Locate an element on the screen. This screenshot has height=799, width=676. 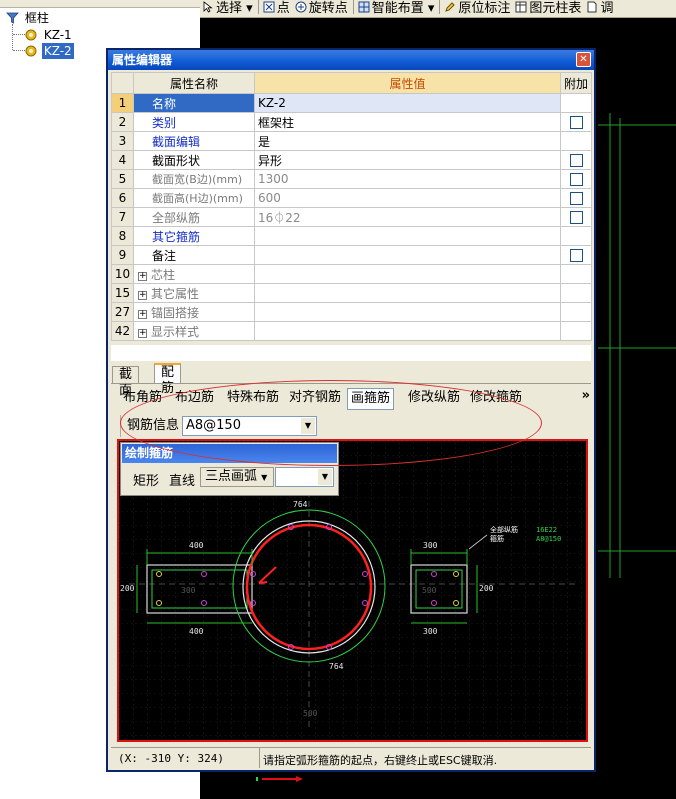
rotate-point-label: 旋转点 is located at coordinates (328, 8).